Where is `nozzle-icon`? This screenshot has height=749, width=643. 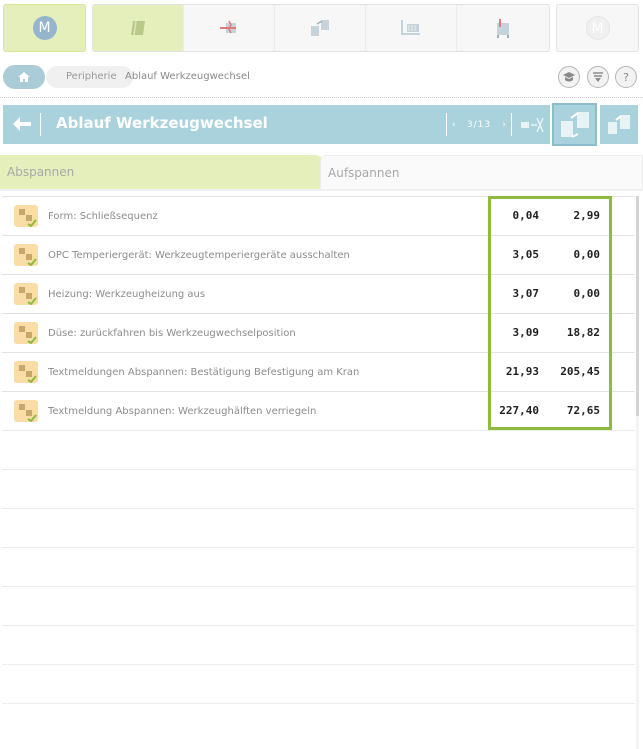 nozzle-icon is located at coordinates (532, 124).